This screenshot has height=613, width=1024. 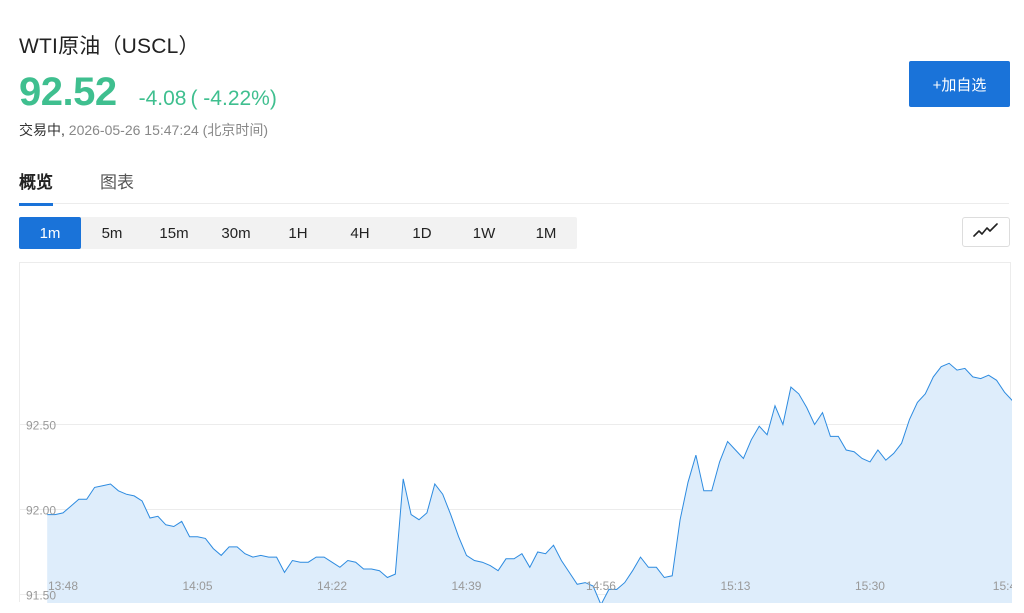 I want to click on line-chart-icon, so click(x=986, y=232).